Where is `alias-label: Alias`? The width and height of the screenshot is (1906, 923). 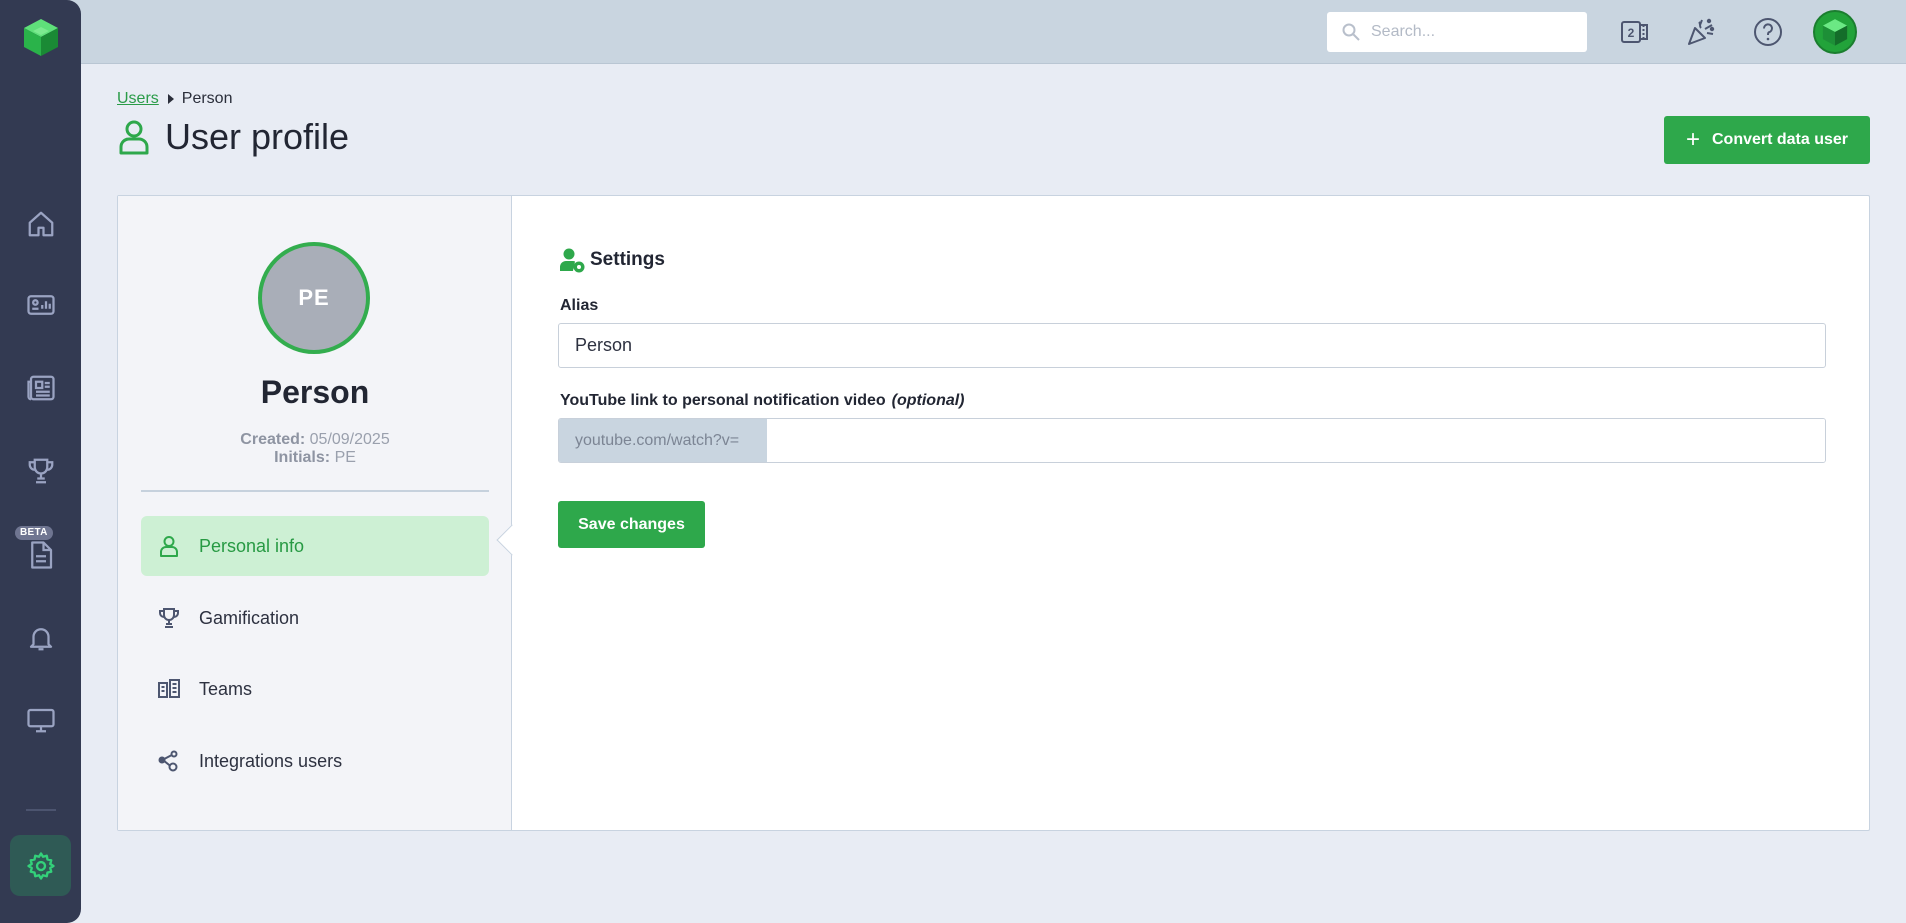
alias-label: Alias is located at coordinates (579, 305).